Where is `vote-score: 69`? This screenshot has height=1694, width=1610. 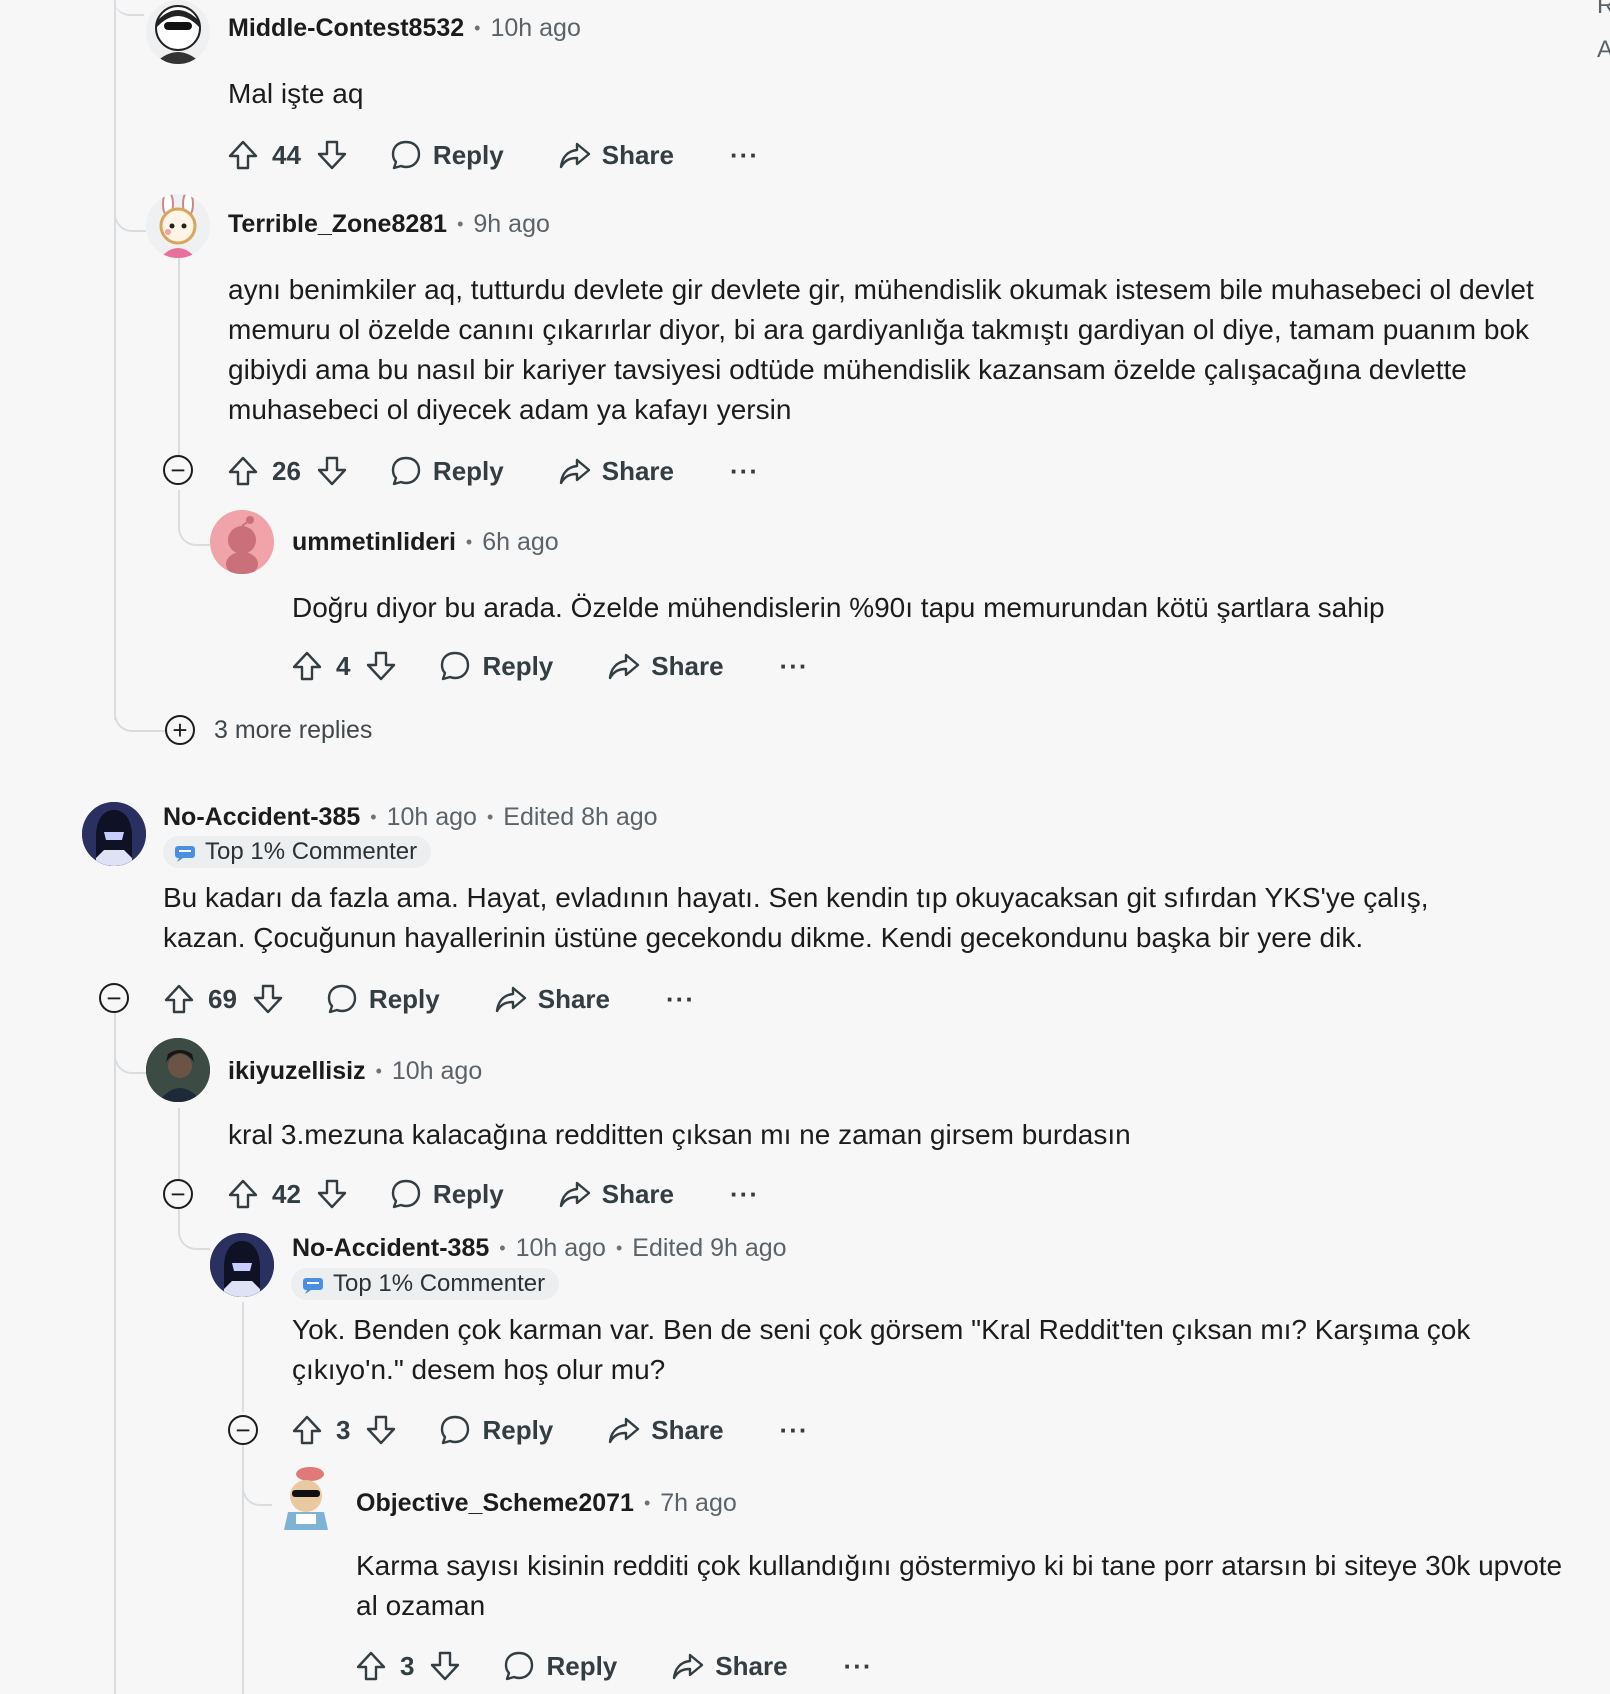
vote-score: 69 is located at coordinates (222, 998).